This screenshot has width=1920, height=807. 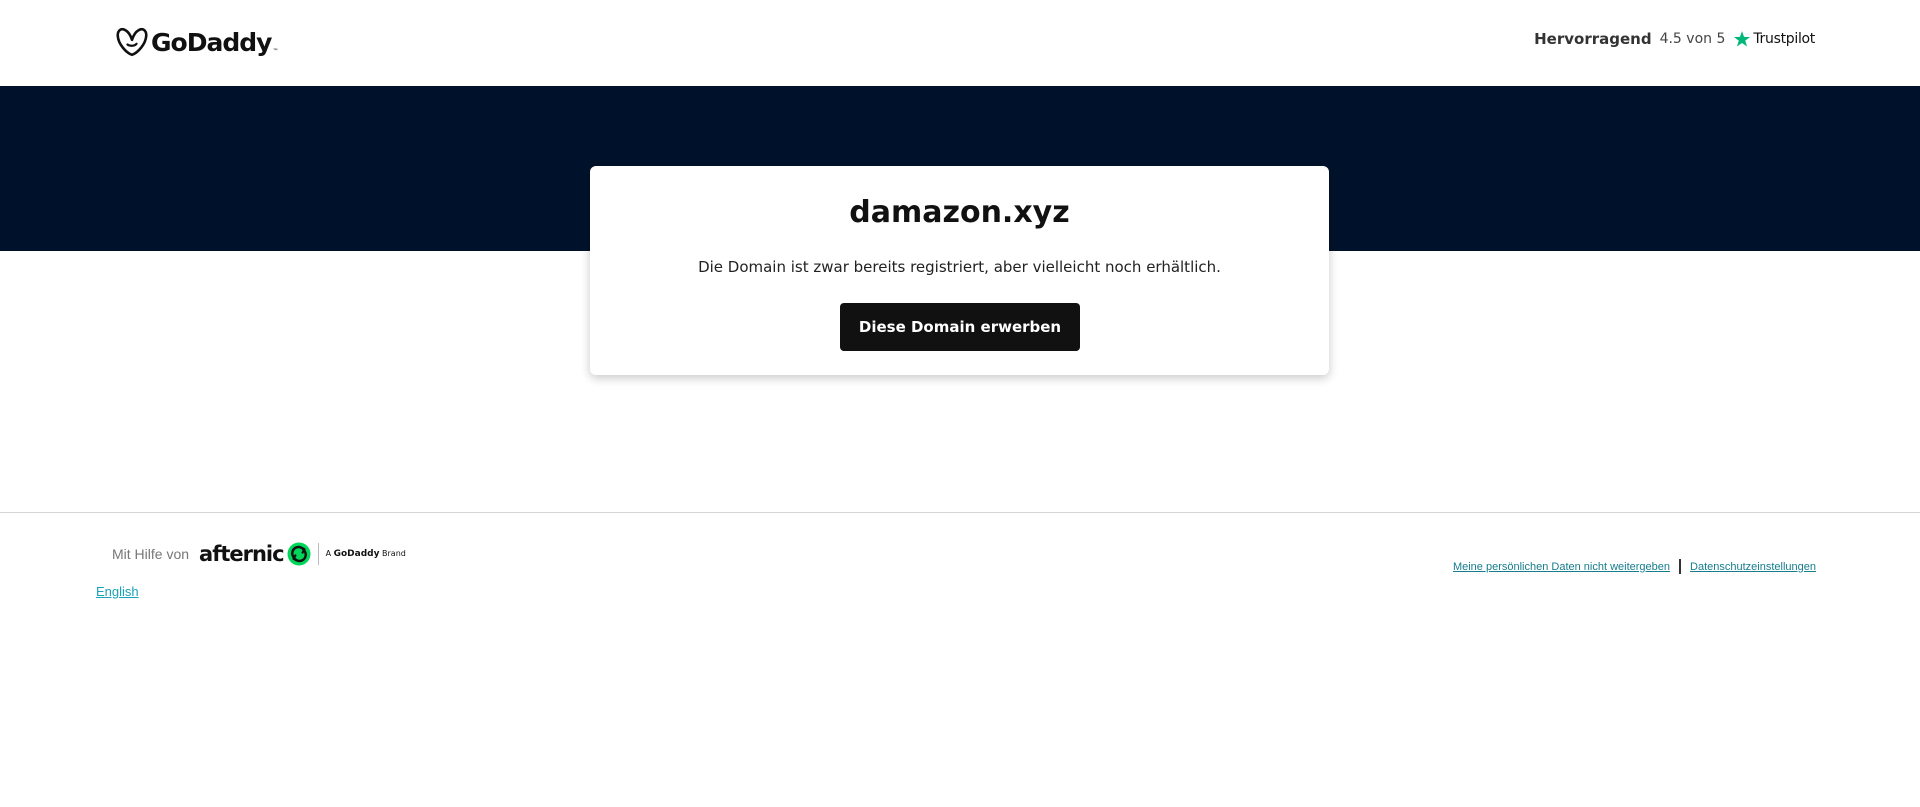 I want to click on brand-divider, so click(x=318, y=554).